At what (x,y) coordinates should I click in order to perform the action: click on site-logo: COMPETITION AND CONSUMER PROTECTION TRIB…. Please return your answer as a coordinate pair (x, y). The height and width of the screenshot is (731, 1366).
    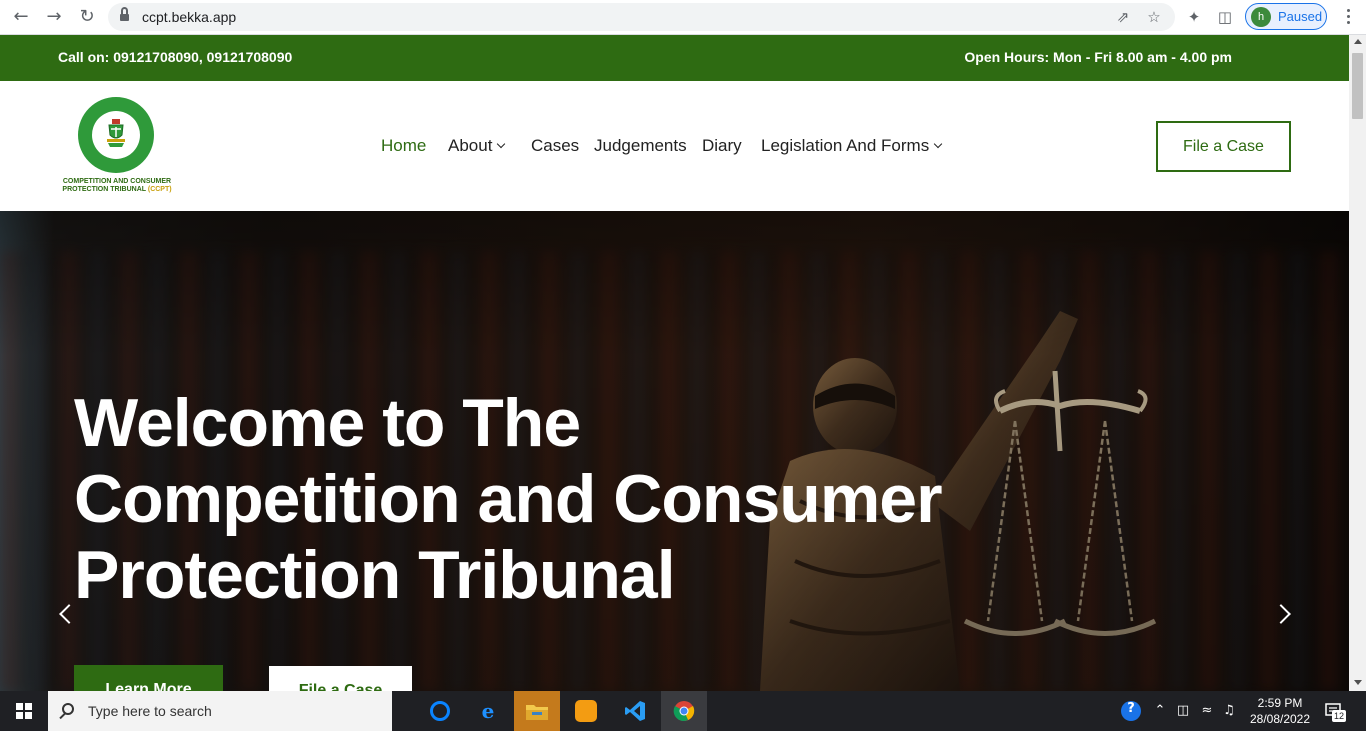
    Looking at the image, I should click on (117, 147).